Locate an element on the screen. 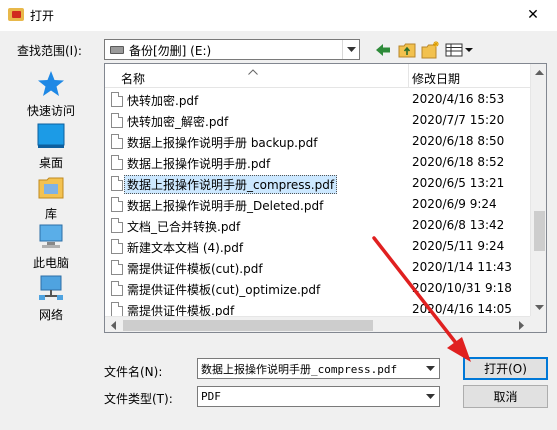 The width and height of the screenshot is (557, 430). file-row: 数据上报操作说明手册.pdf 2020/6/18 8:52 is located at coordinates (317, 162).